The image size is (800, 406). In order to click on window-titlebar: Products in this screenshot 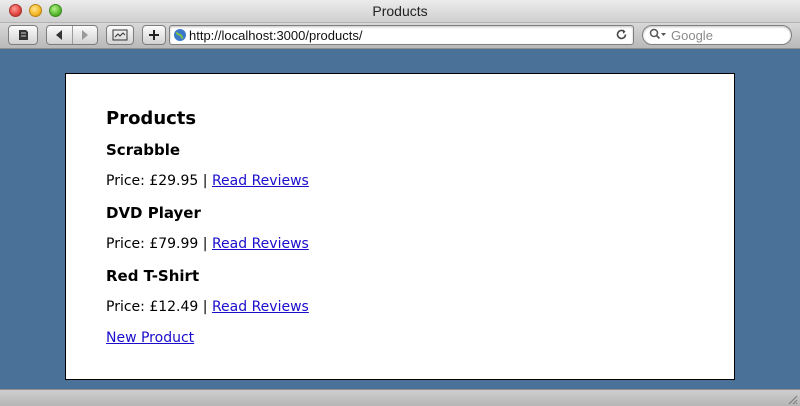, I will do `click(400, 11)`.